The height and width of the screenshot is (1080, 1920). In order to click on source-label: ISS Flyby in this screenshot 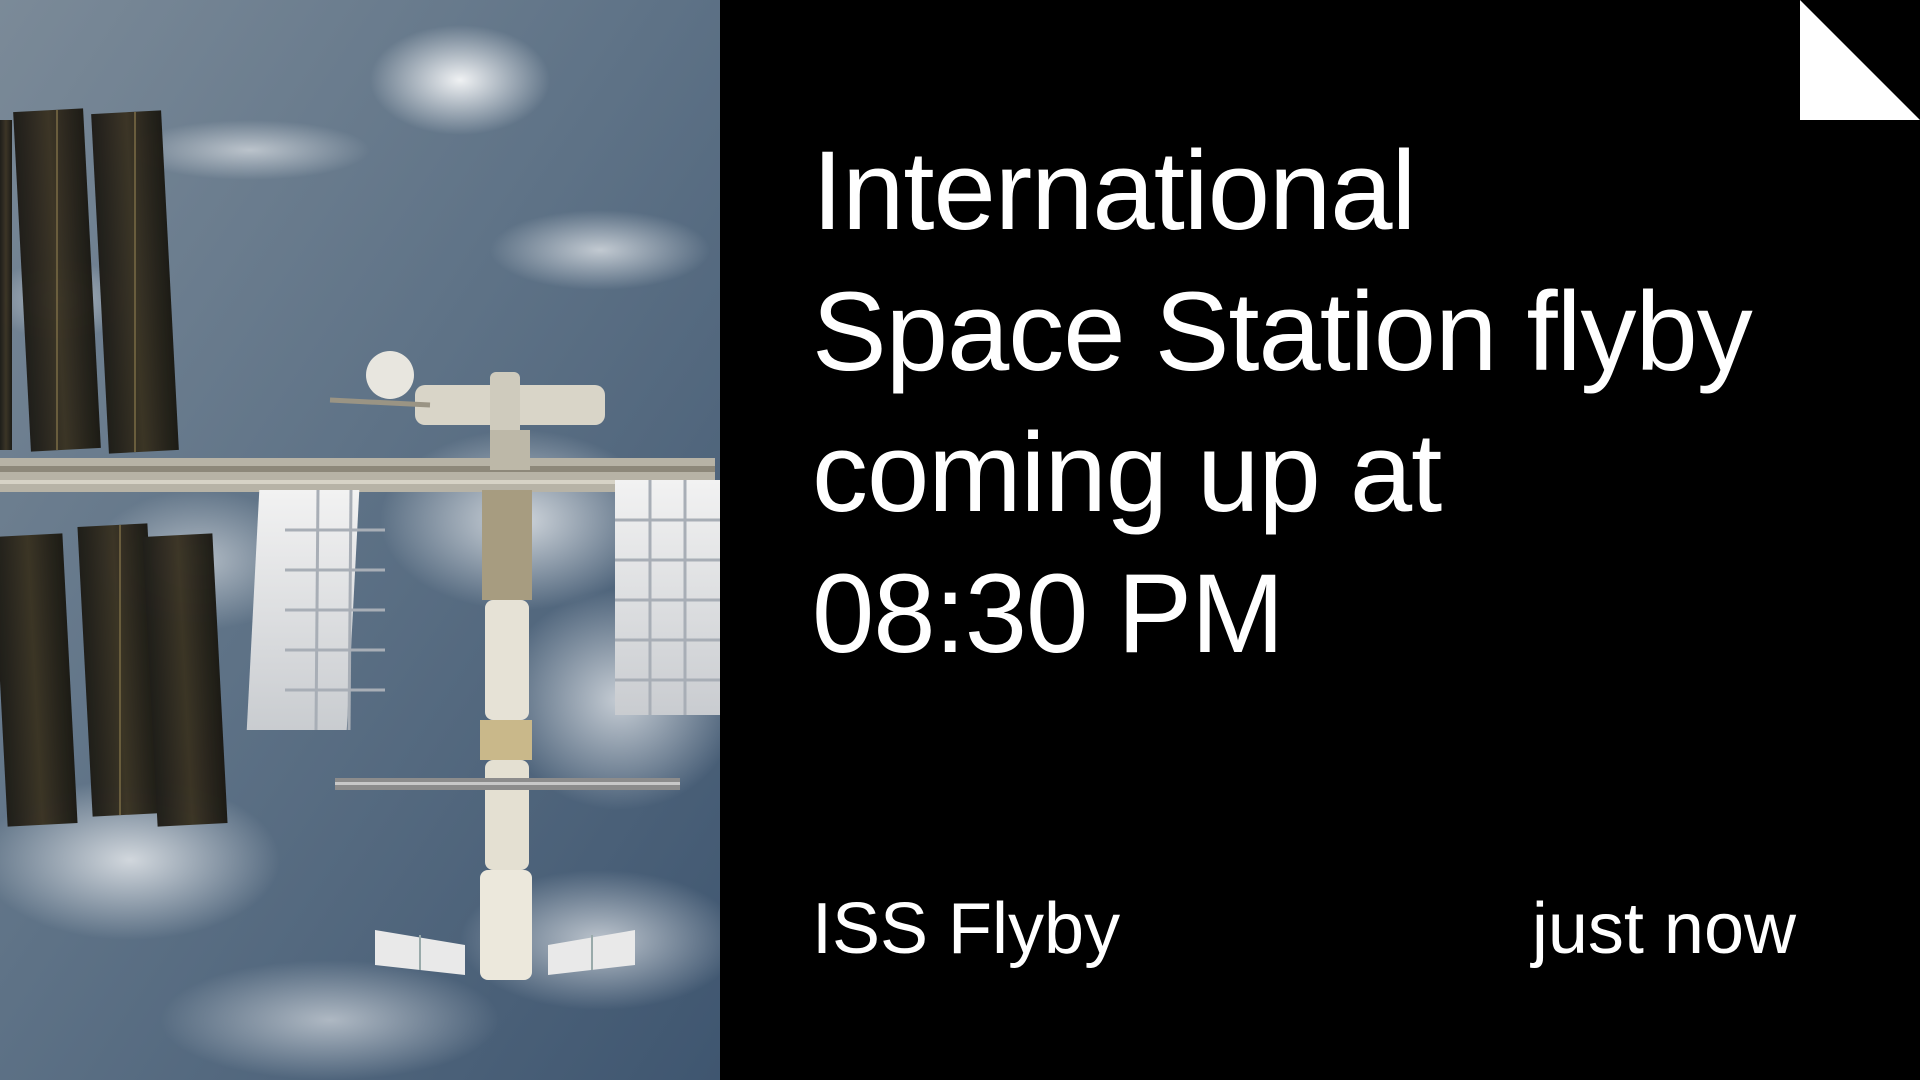, I will do `click(966, 929)`.